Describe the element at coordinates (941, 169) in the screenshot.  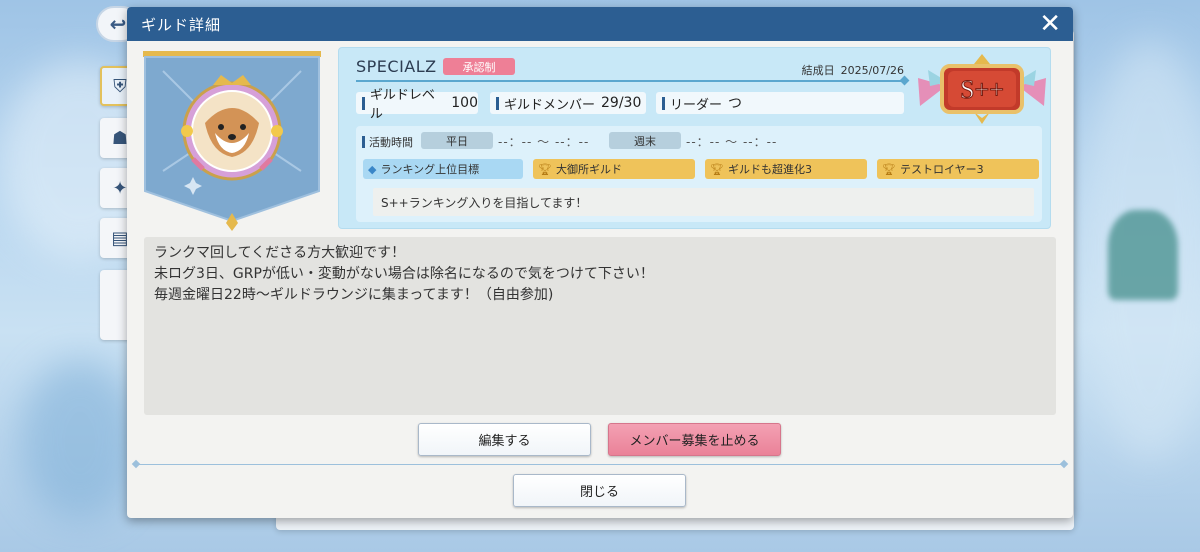
I see `tag-label: テストロイヤー3` at that location.